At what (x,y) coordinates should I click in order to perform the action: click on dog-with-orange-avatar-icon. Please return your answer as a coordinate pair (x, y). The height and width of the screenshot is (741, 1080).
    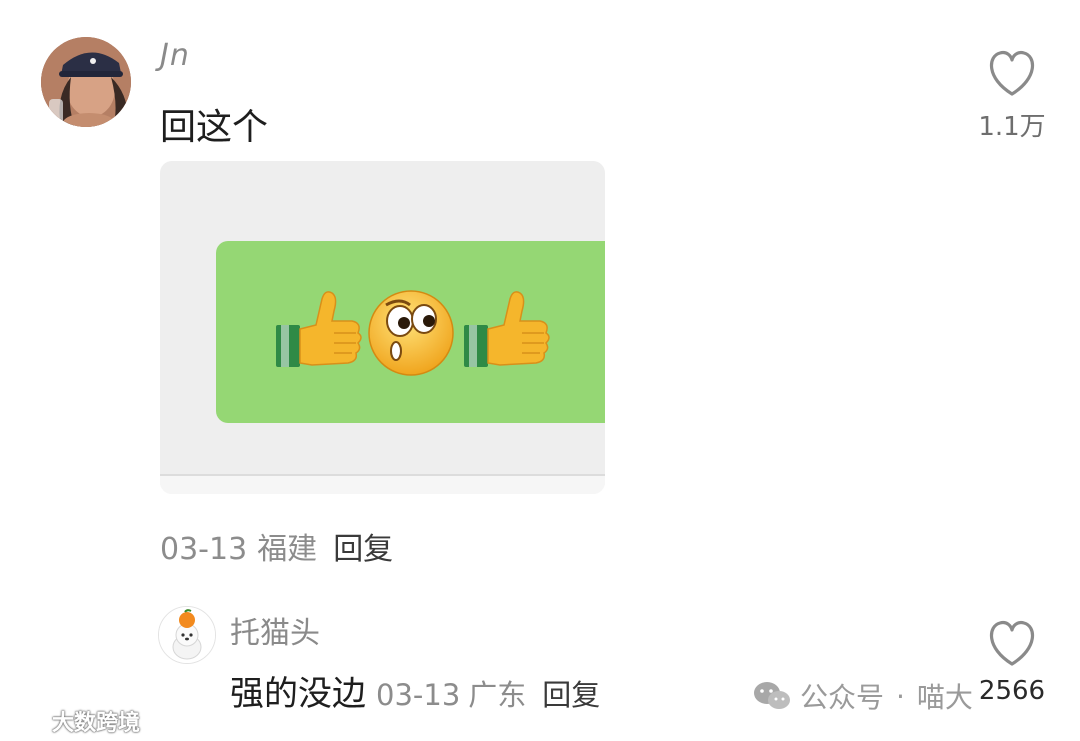
    Looking at the image, I should click on (187, 635).